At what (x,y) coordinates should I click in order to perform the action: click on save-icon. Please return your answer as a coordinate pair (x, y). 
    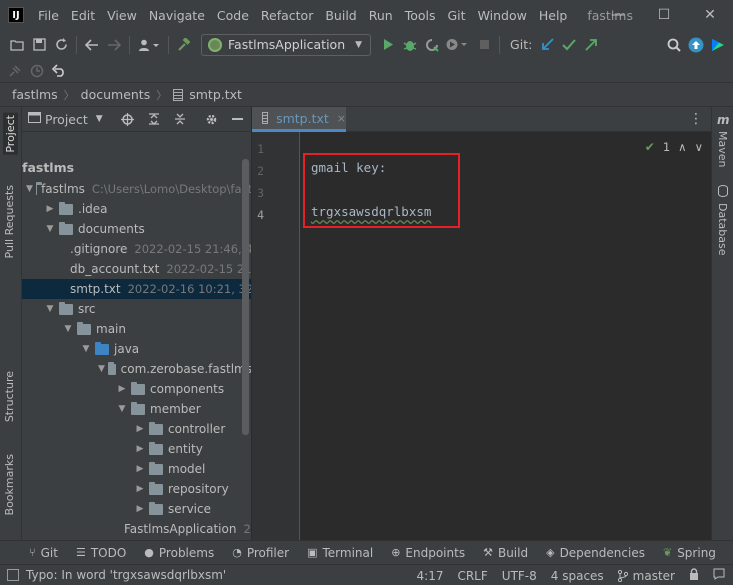
    Looking at the image, I should click on (39, 45).